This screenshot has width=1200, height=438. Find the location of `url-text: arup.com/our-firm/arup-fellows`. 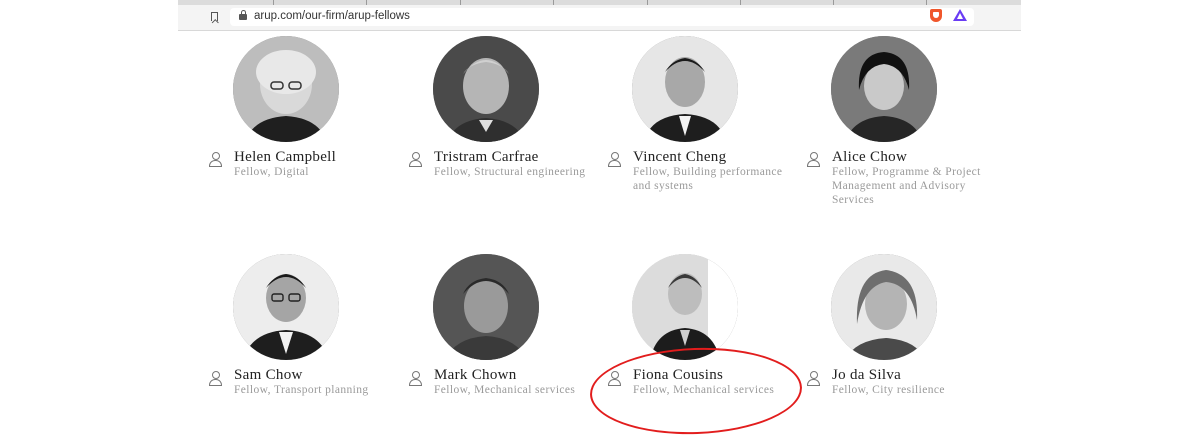

url-text: arup.com/our-firm/arup-fellows is located at coordinates (332, 16).